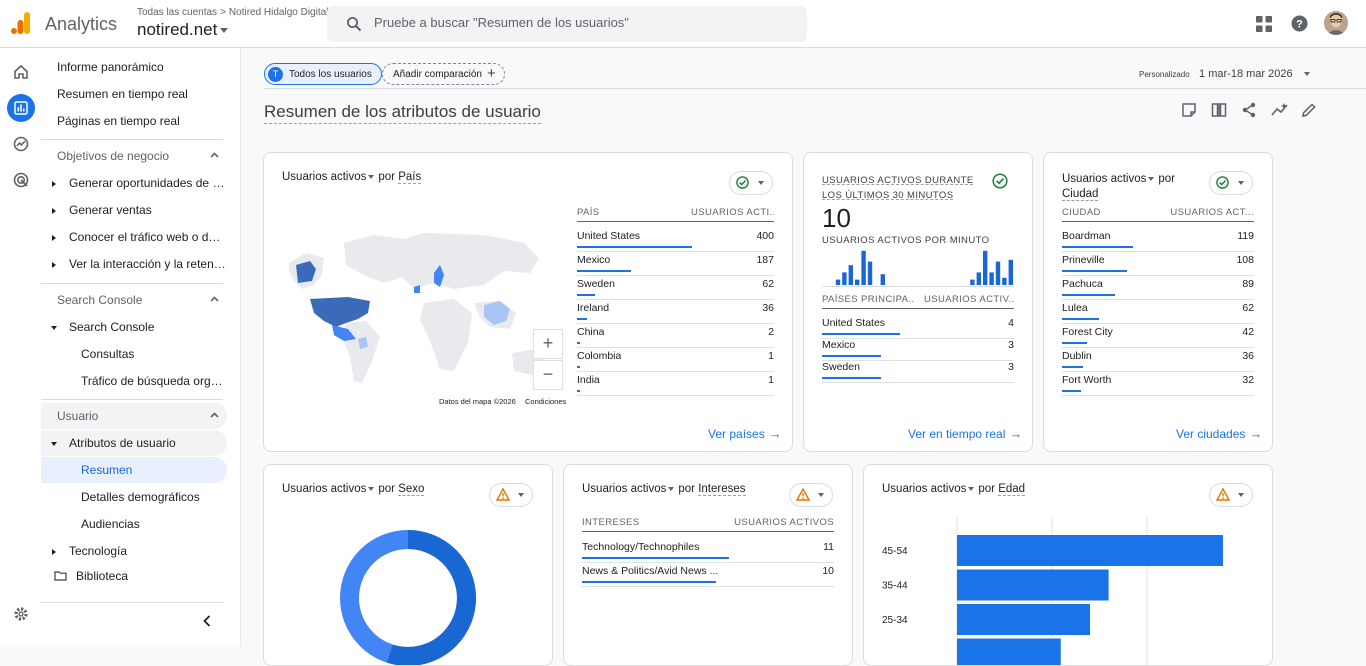 Image resolution: width=1366 pixels, height=666 pixels. I want to click on table-row: United States 400, so click(675, 242).